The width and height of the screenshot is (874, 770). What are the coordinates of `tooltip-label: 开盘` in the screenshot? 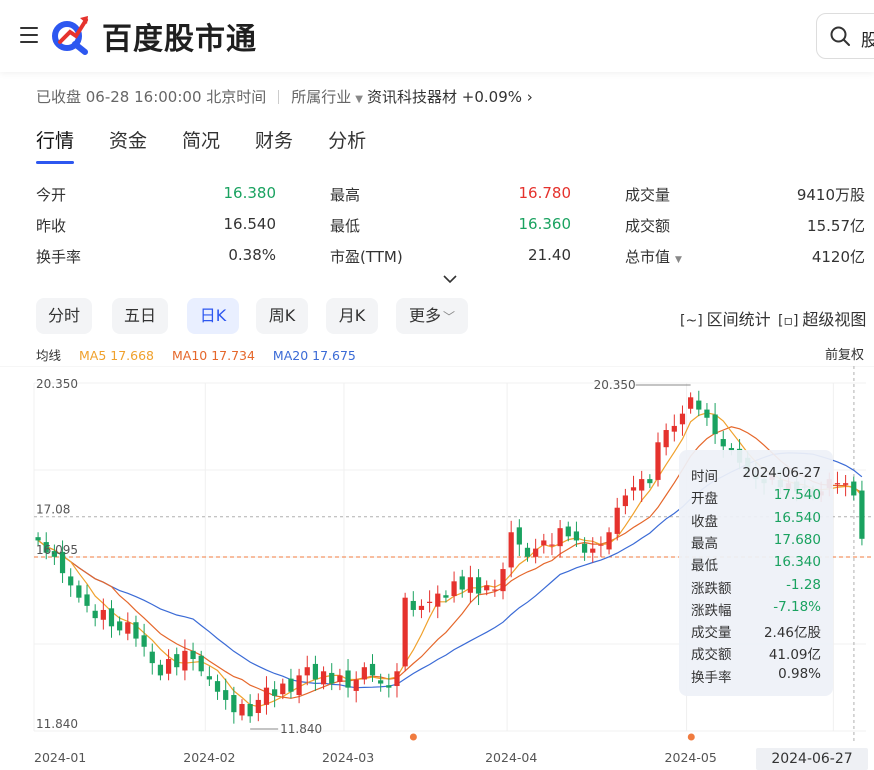 It's located at (704, 499).